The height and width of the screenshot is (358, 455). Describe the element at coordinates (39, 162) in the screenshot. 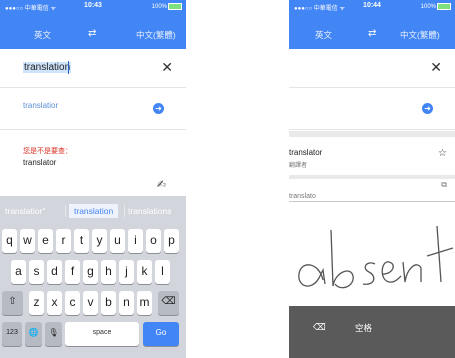

I see `did-you-mean-word: translator` at that location.